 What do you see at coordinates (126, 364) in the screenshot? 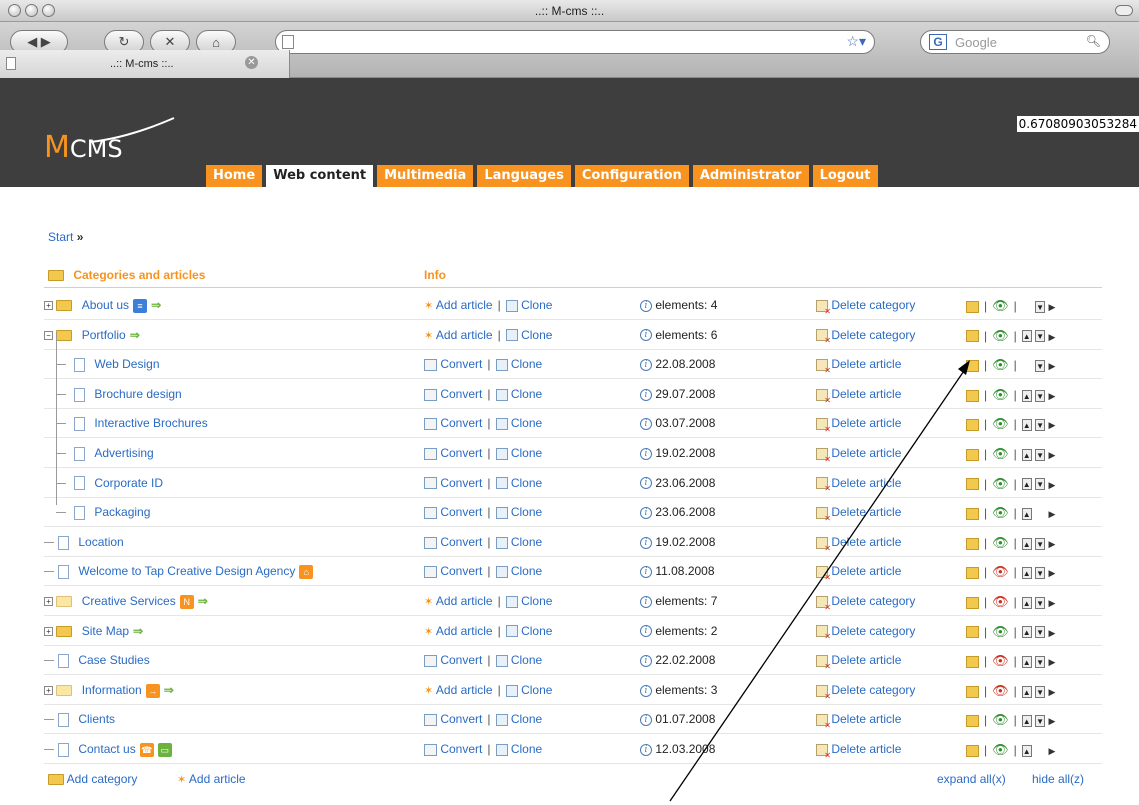
I see `row-title-link: Web Design` at bounding box center [126, 364].